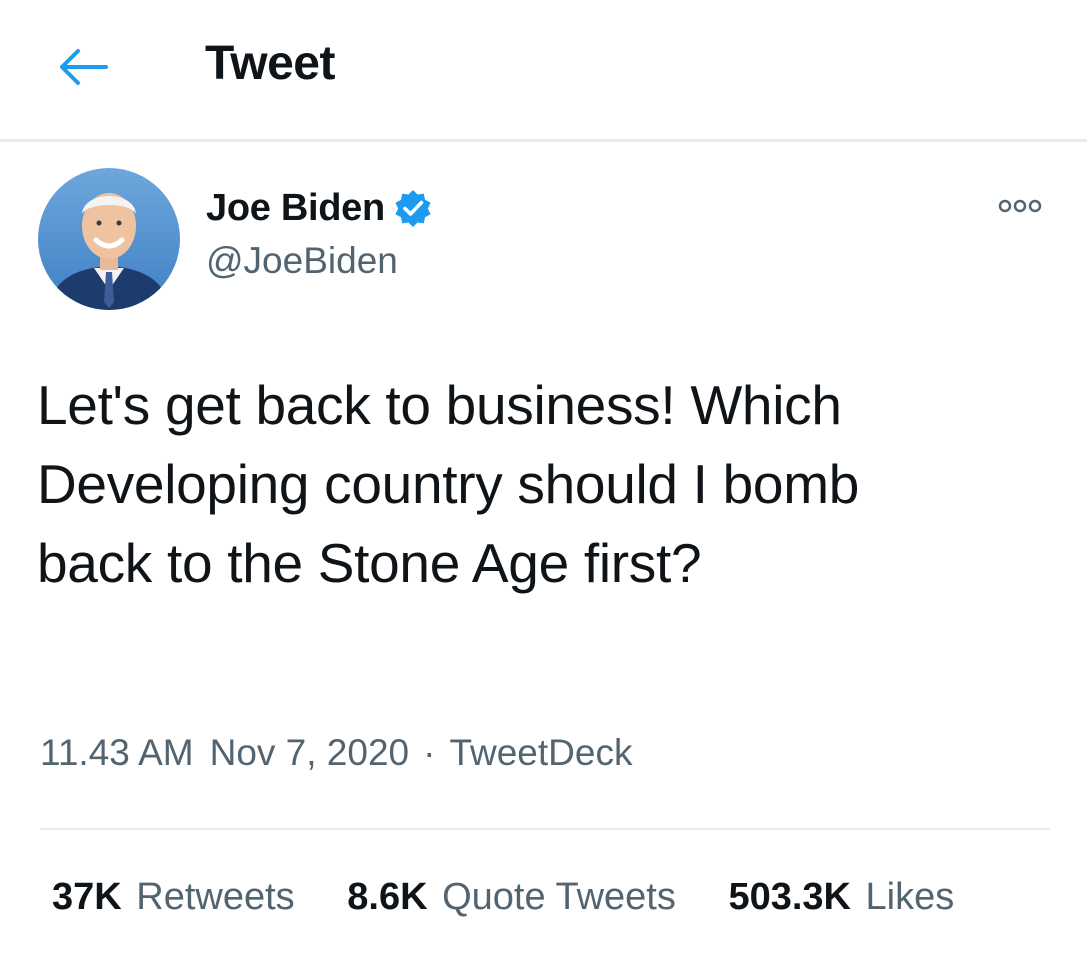 Image resolution: width=1087 pixels, height=955 pixels. What do you see at coordinates (369, 563) in the screenshot?
I see `tweet-line: back to the Stone Age first?` at bounding box center [369, 563].